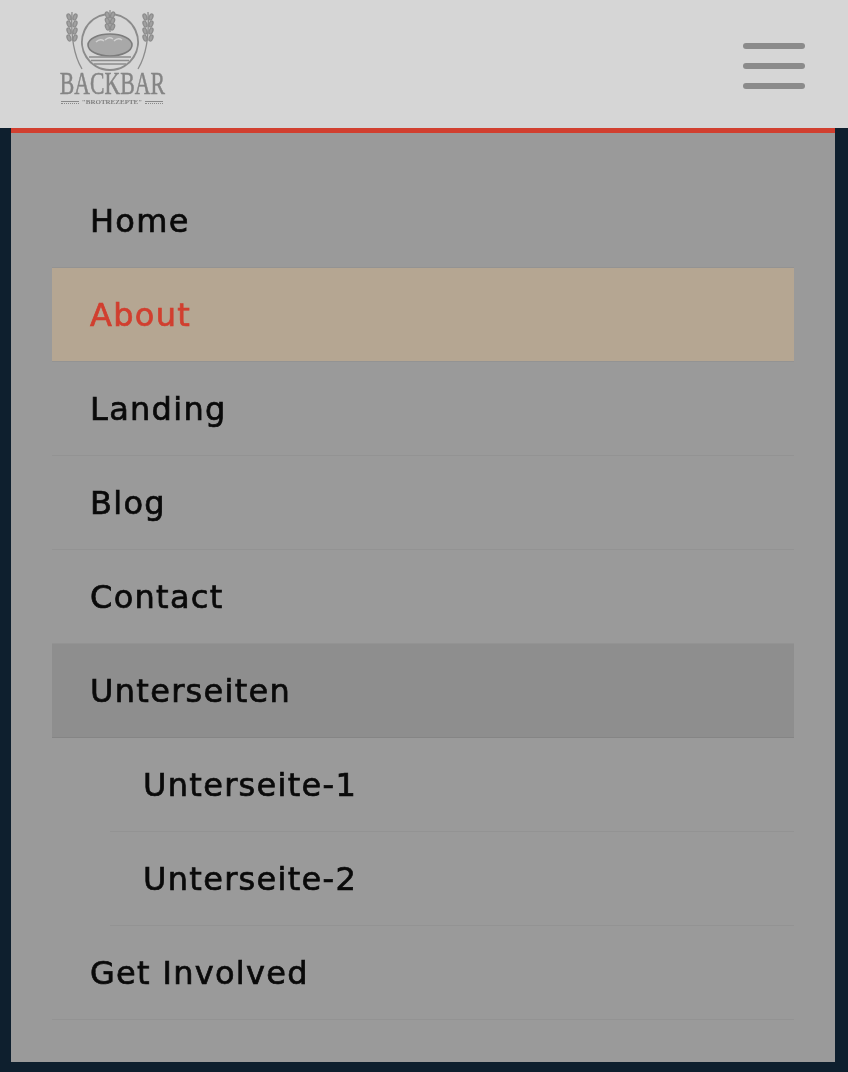 This screenshot has height=1072, width=848. I want to click on logo-wordmark: BACKBAR, so click(112, 83).